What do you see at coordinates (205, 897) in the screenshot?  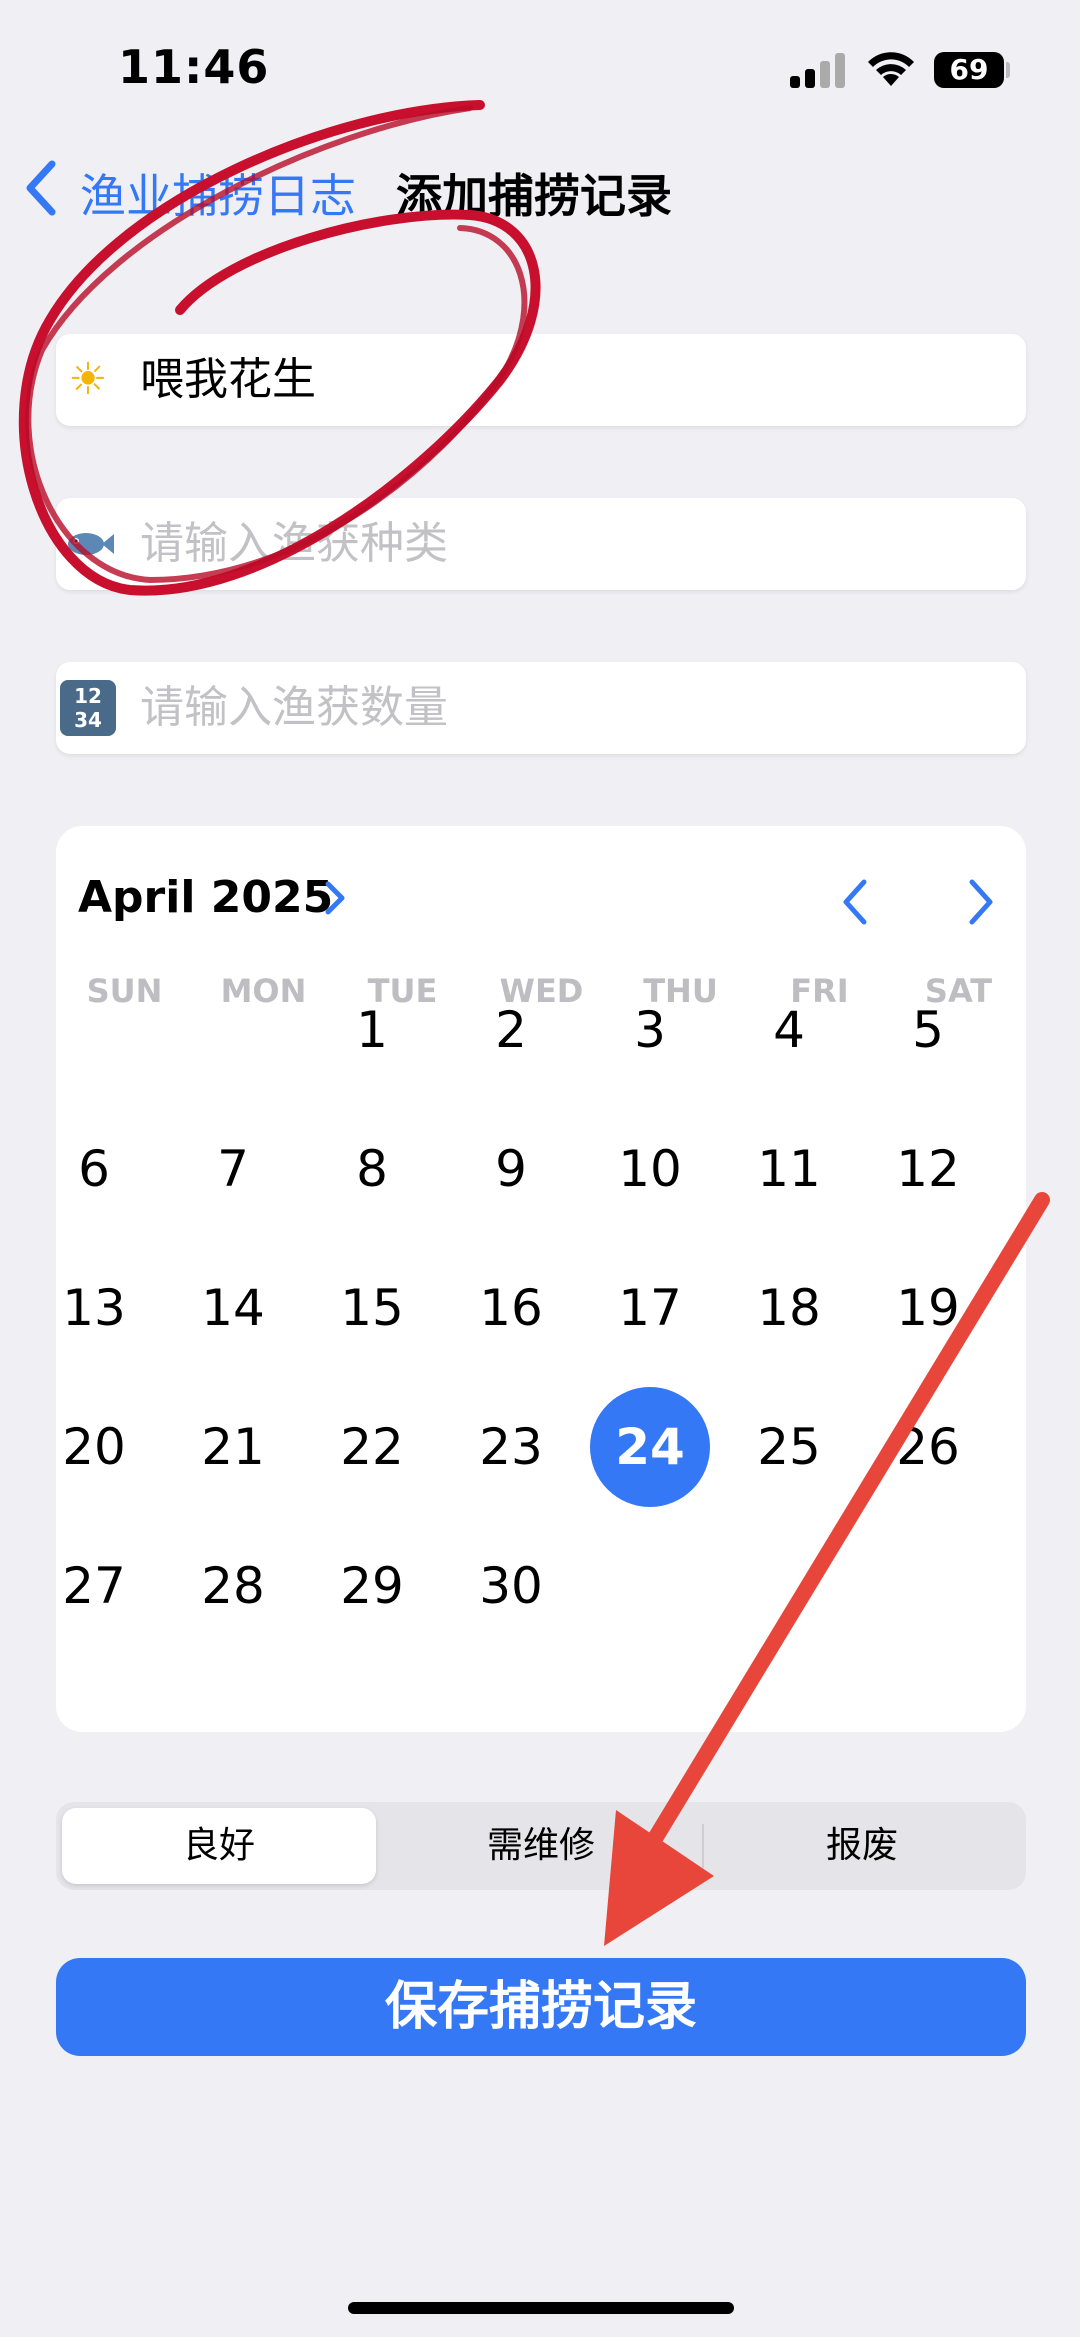 I see `calendar-month-label: April 2025` at bounding box center [205, 897].